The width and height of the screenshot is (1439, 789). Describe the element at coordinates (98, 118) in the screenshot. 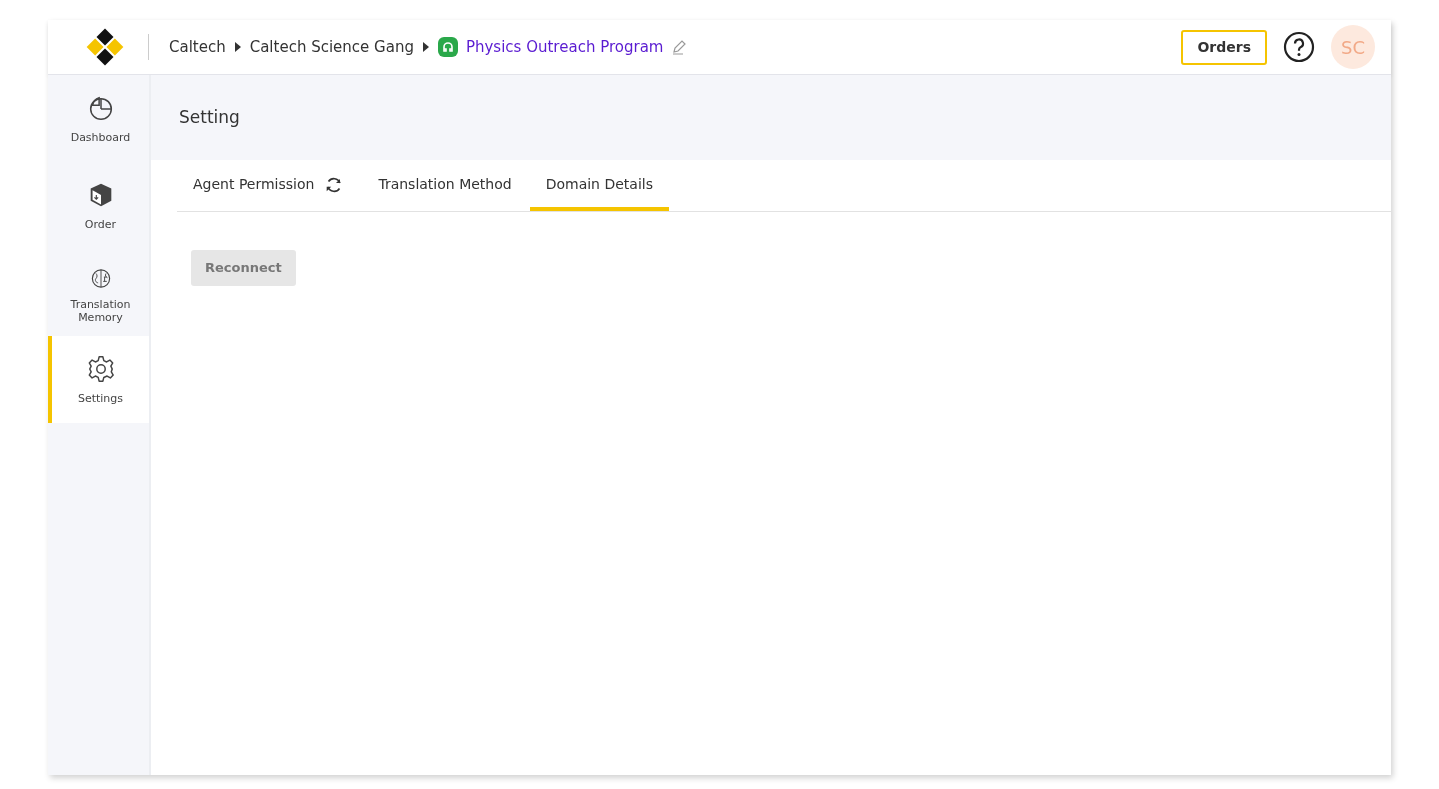

I see `sidebar-item: Dashboard` at that location.